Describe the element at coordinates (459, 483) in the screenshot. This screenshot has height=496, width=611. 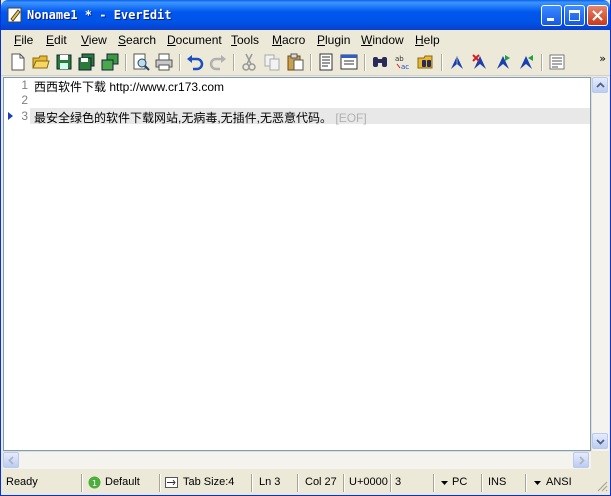
I see `status-line-ending: PC` at that location.